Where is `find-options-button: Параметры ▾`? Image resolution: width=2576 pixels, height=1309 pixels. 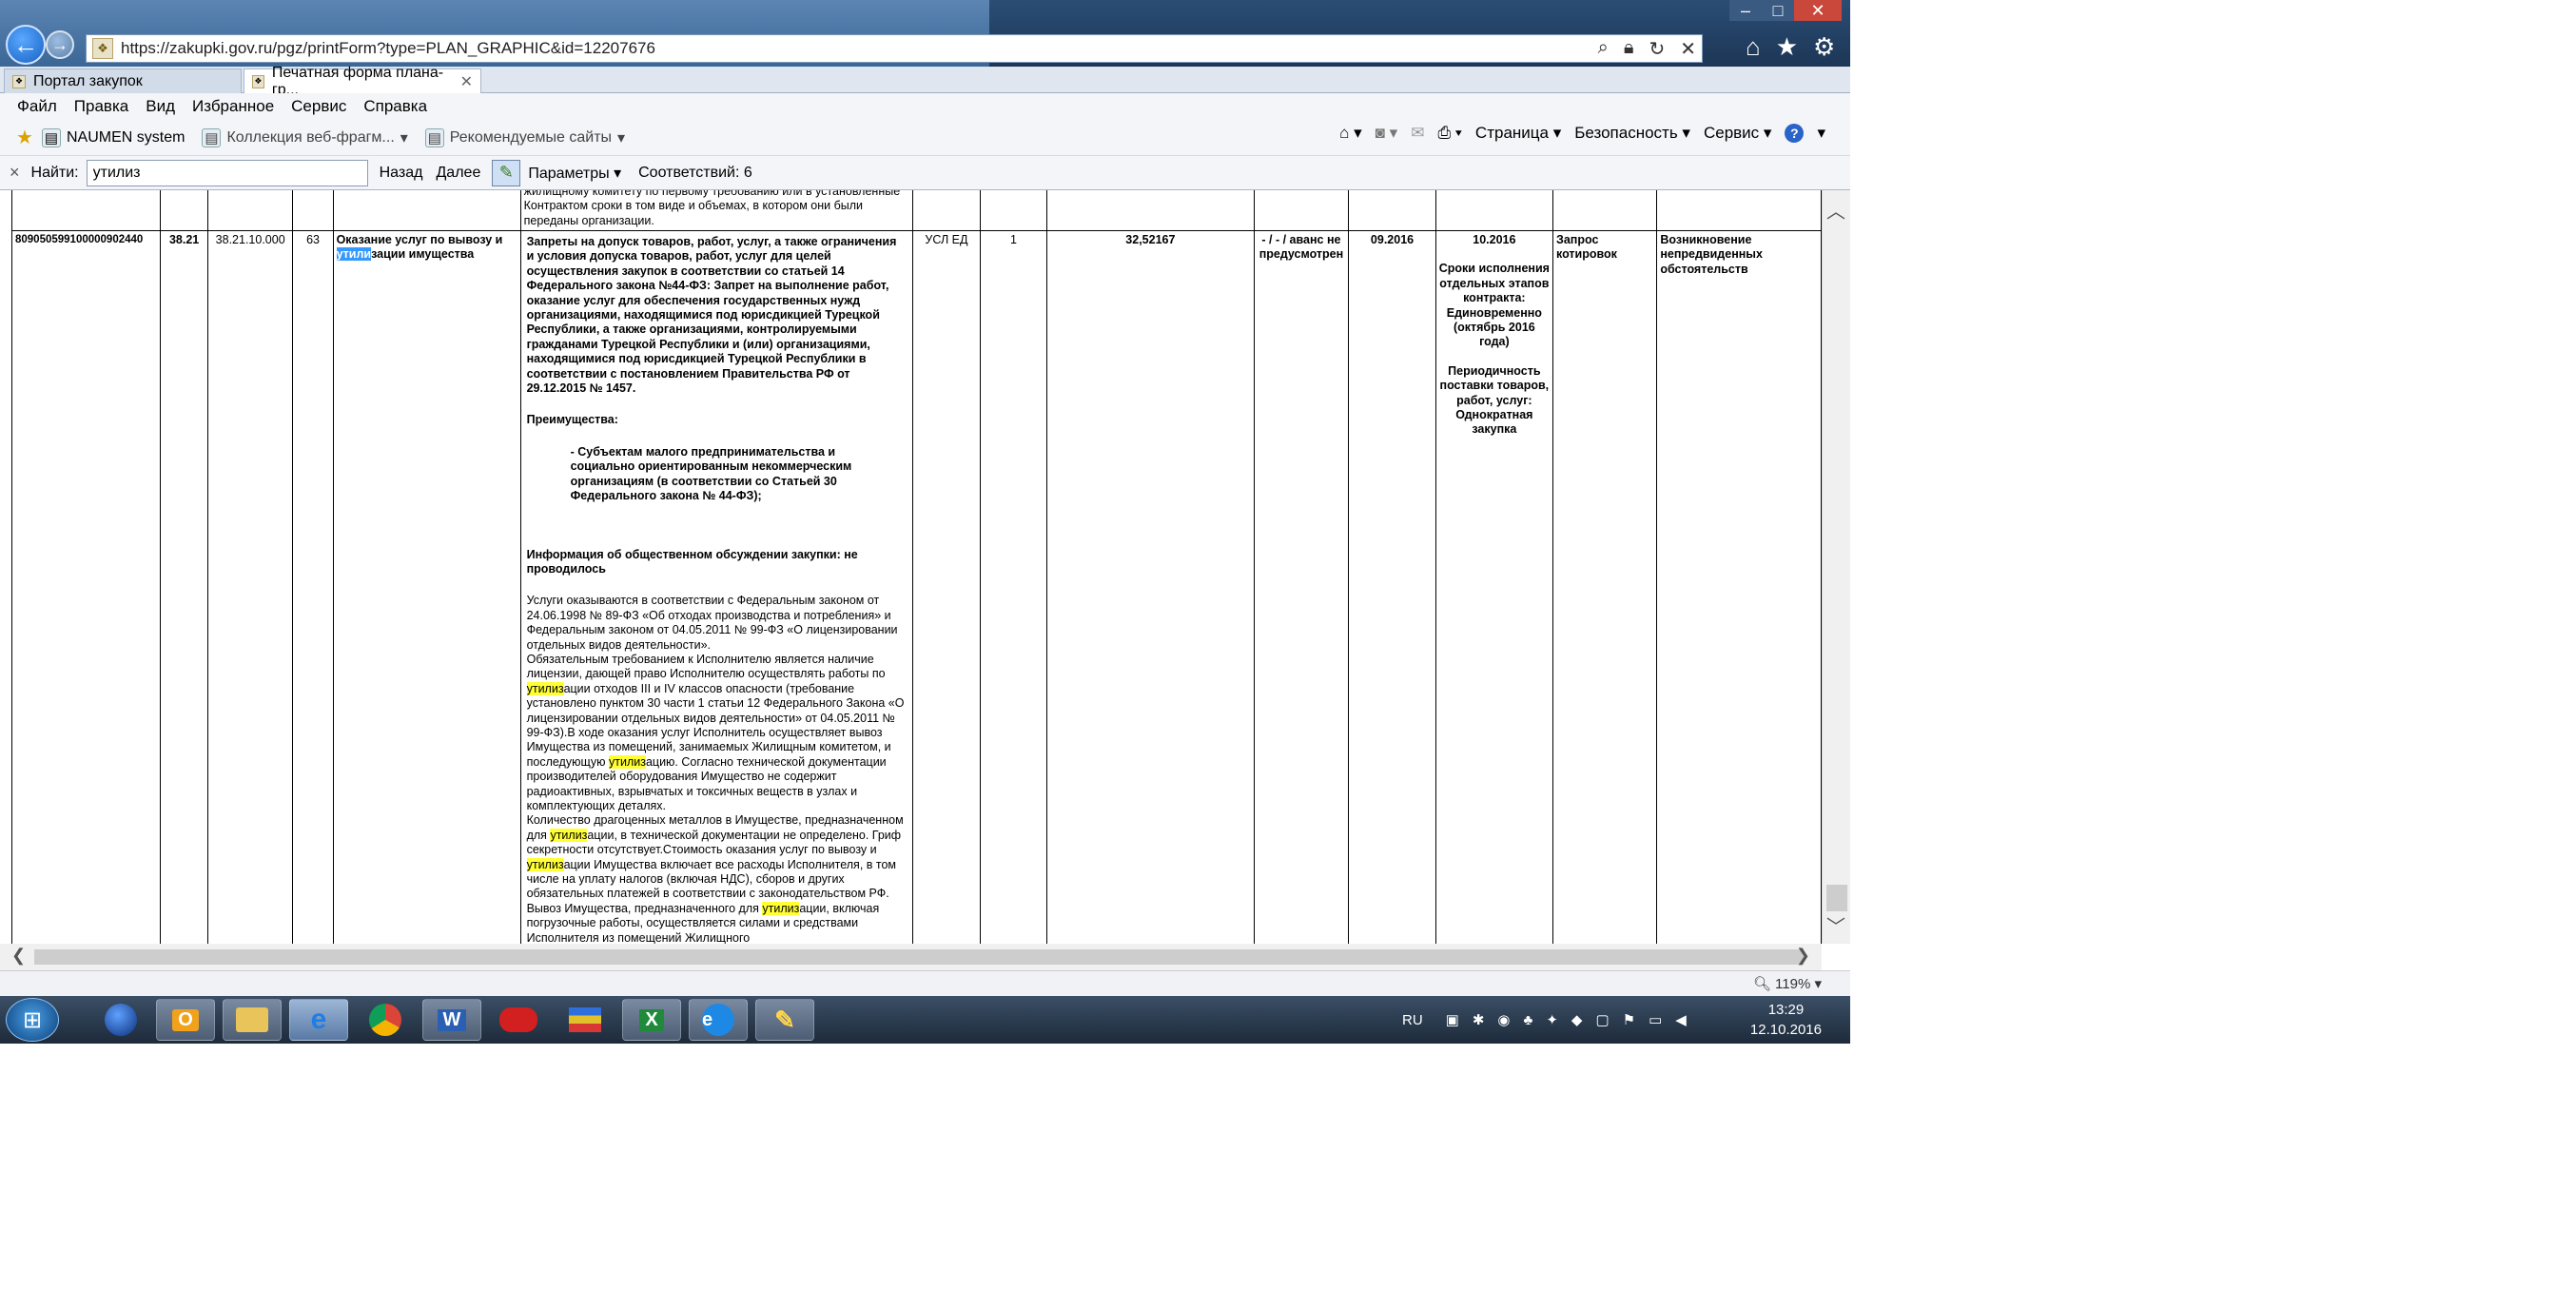 find-options-button: Параметры ▾ is located at coordinates (575, 173).